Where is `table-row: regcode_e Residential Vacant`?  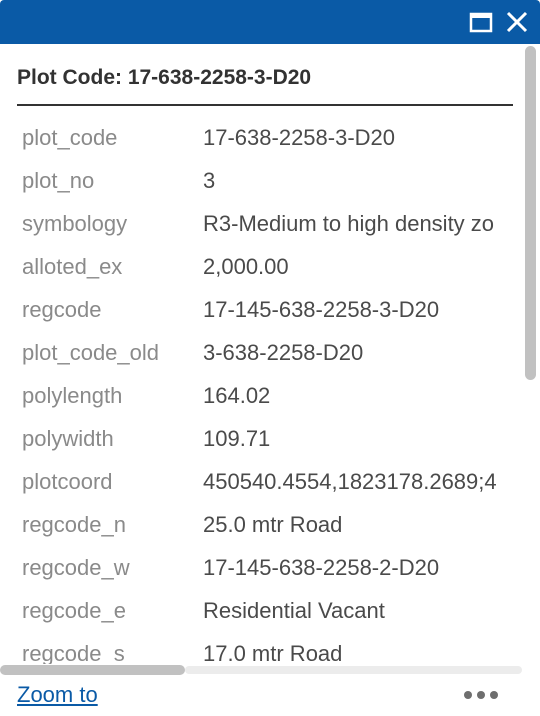 table-row: regcode_e Residential Vacant is located at coordinates (261, 610).